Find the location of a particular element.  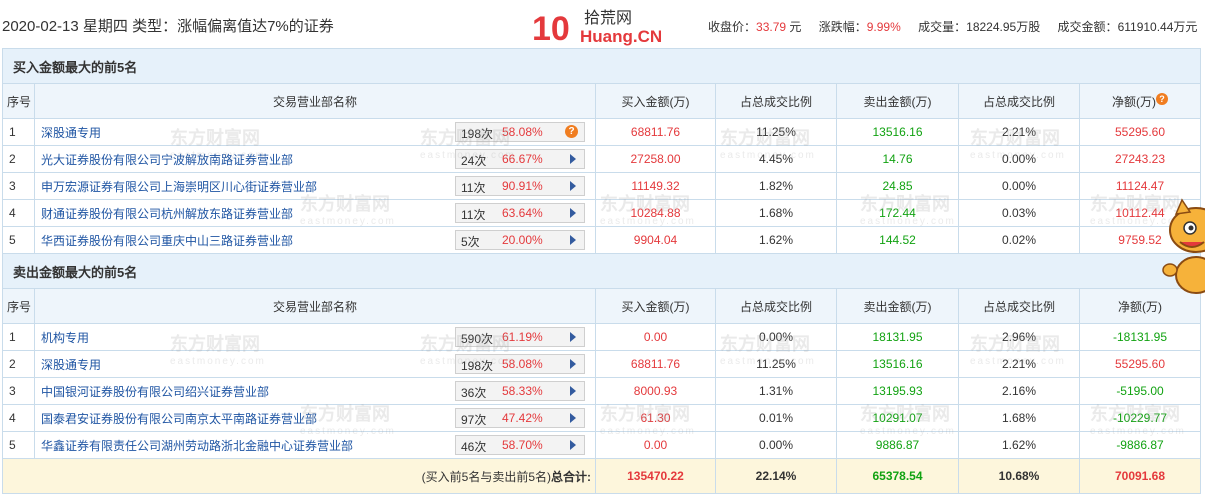

history-badge: 24次 66.67% is located at coordinates (520, 159).